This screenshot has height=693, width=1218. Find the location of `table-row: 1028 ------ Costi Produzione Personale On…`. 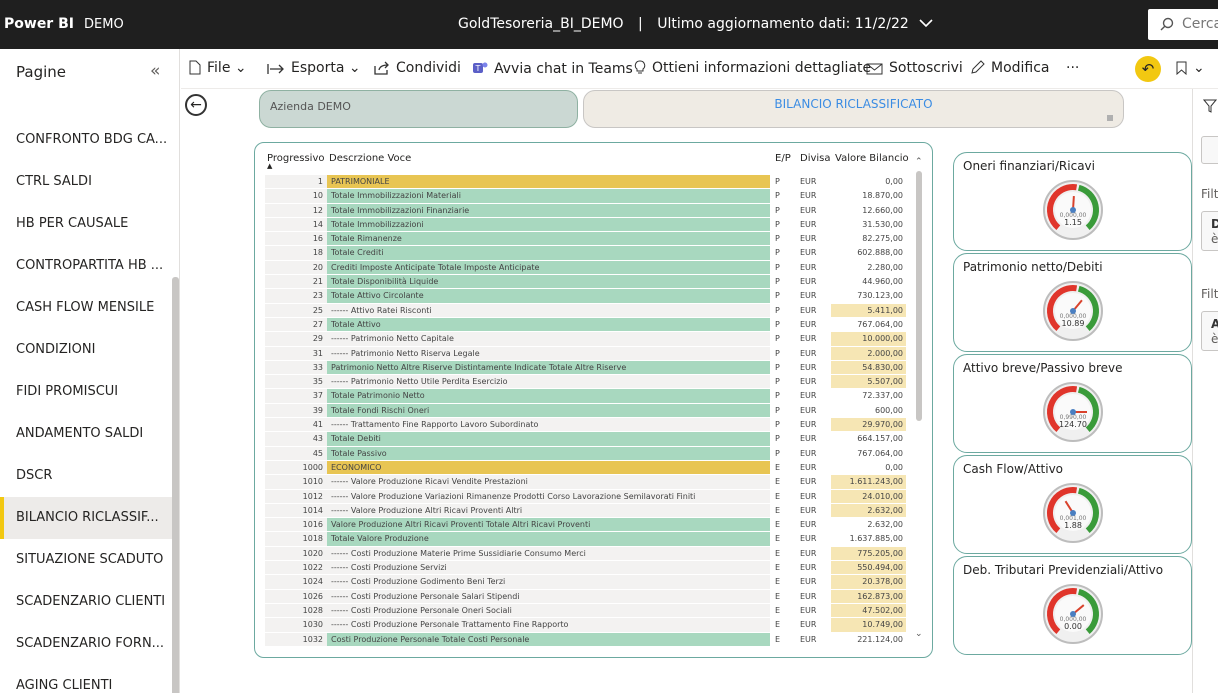

table-row: 1028 ------ Costi Produzione Personale On… is located at coordinates (585, 610).